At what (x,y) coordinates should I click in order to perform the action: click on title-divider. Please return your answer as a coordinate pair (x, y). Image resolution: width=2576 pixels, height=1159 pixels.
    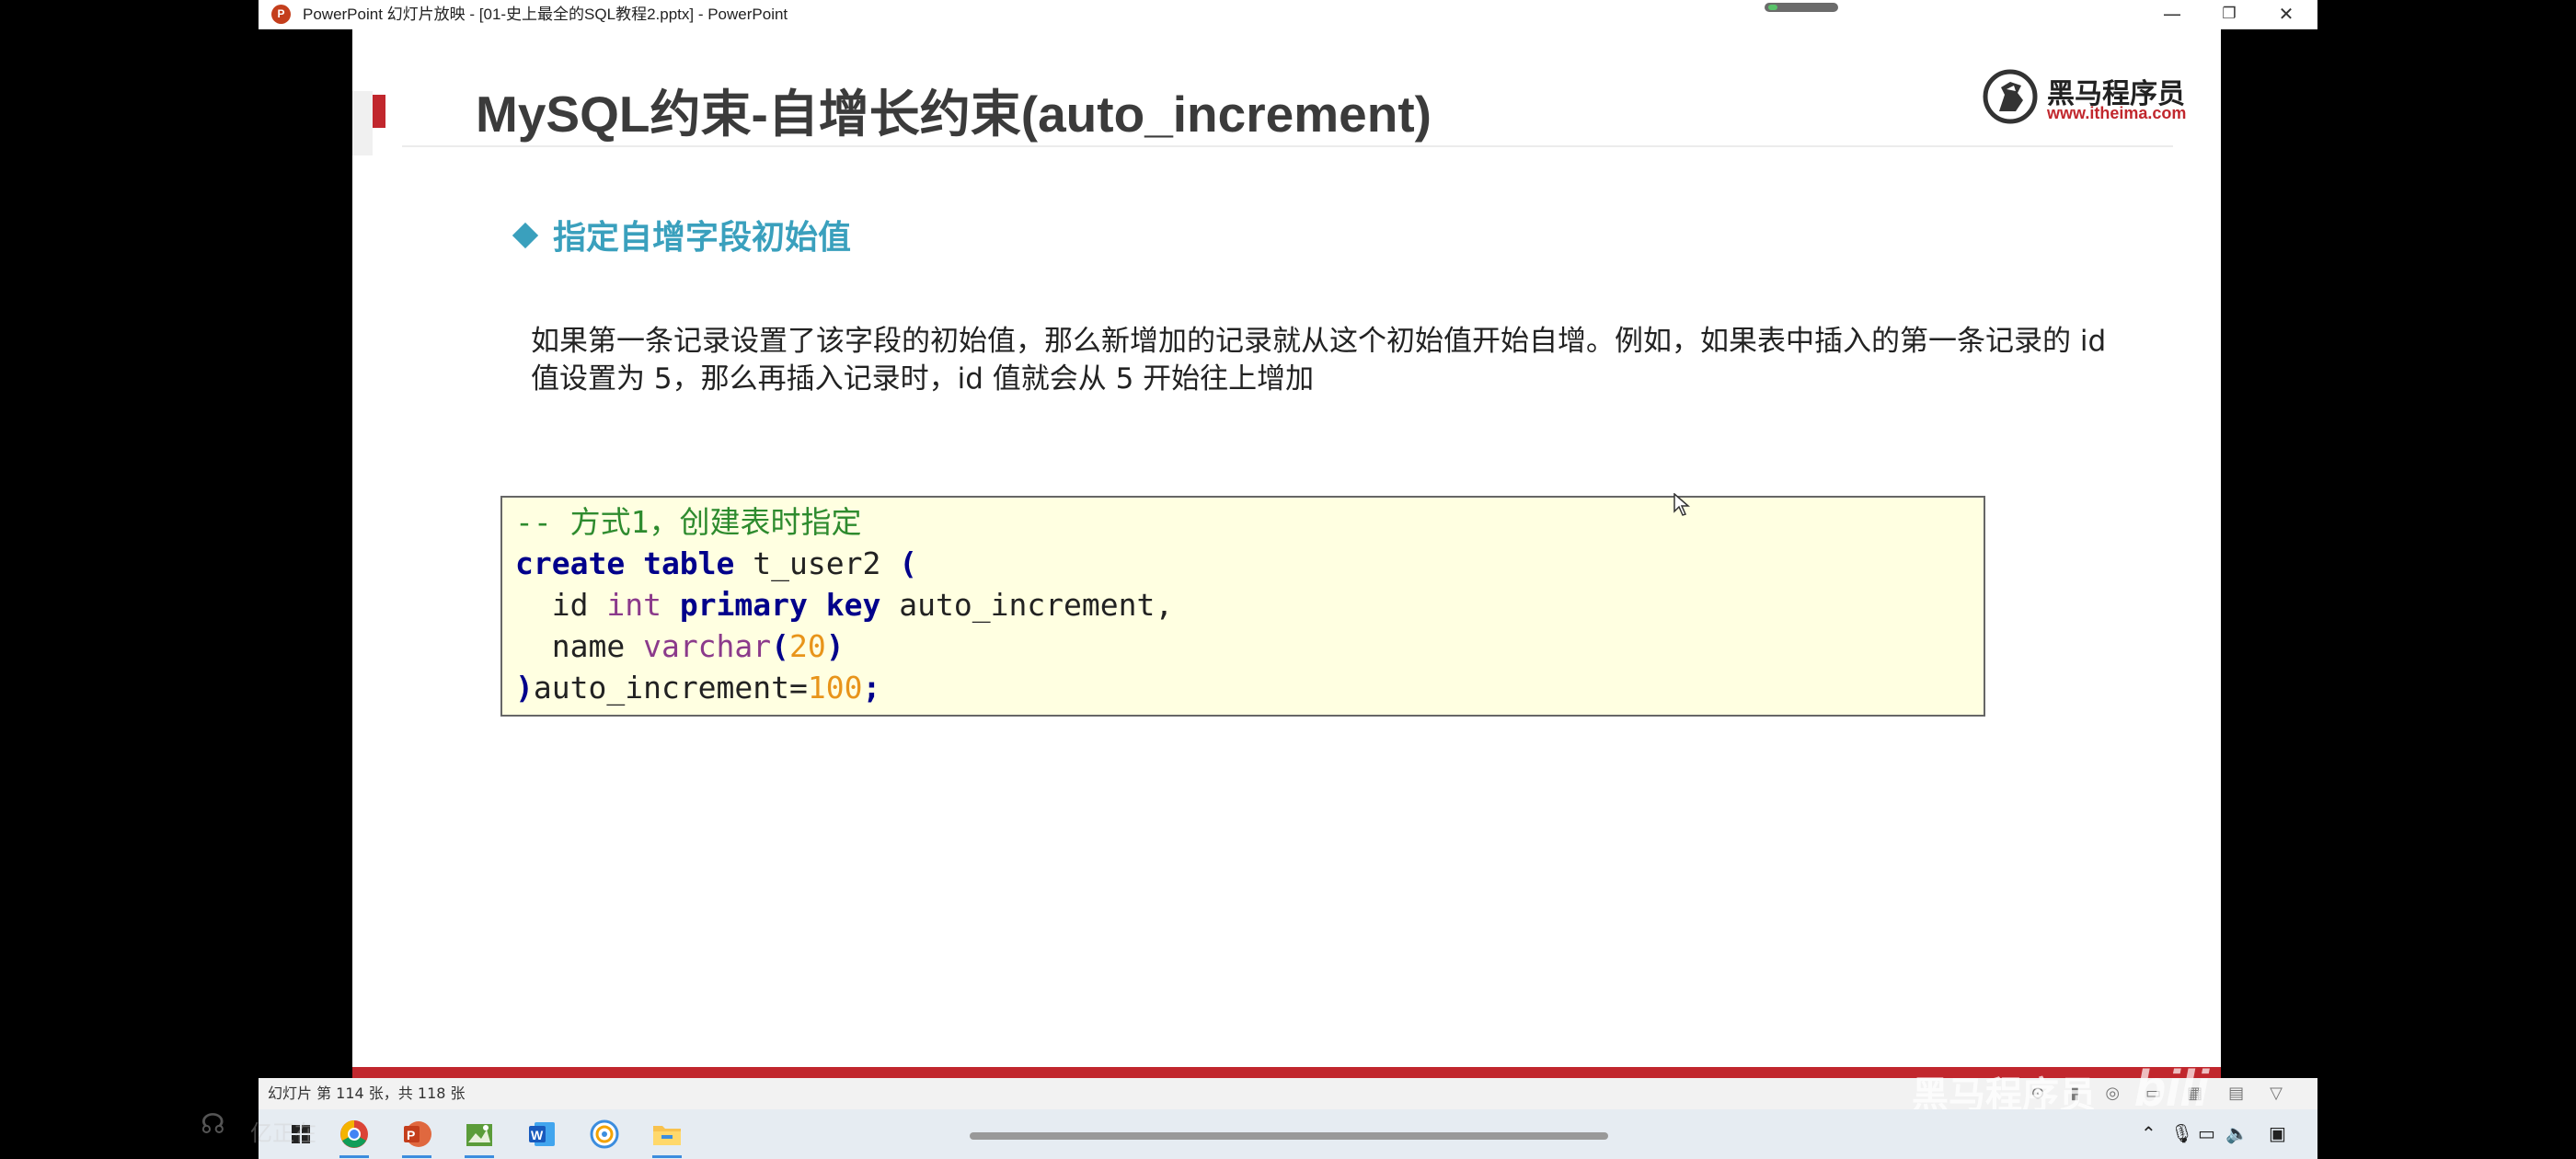
    Looking at the image, I should click on (1287, 146).